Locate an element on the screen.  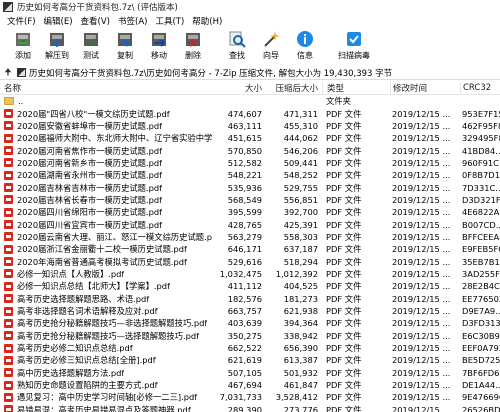
file-row: .. 文件夹 is located at coordinates (250, 101).